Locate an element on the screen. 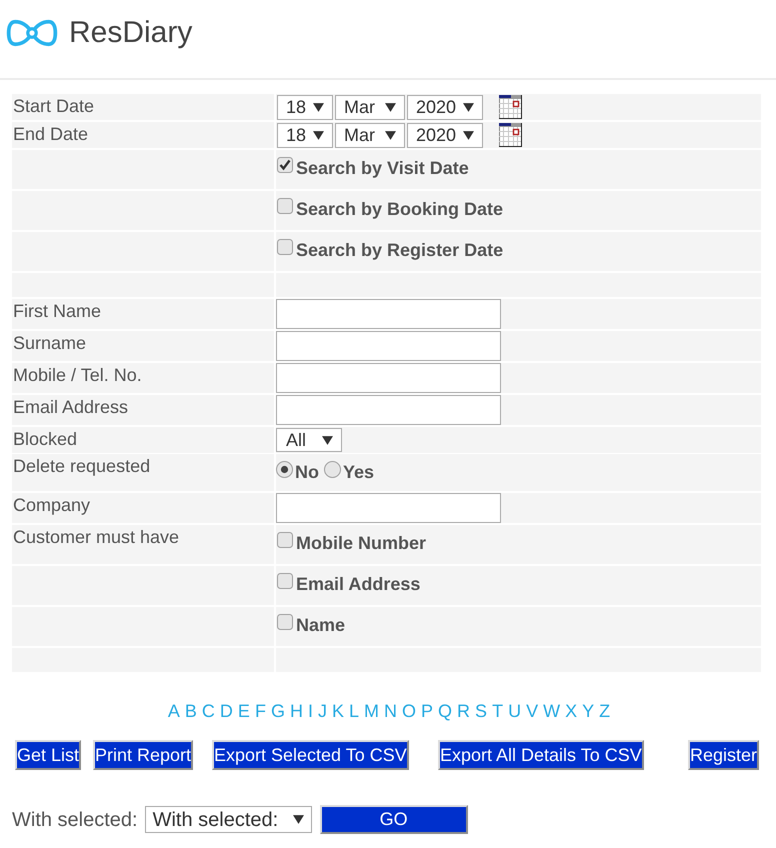 Image resolution: width=776 pixels, height=848 pixels. letter-link: K is located at coordinates (338, 711).